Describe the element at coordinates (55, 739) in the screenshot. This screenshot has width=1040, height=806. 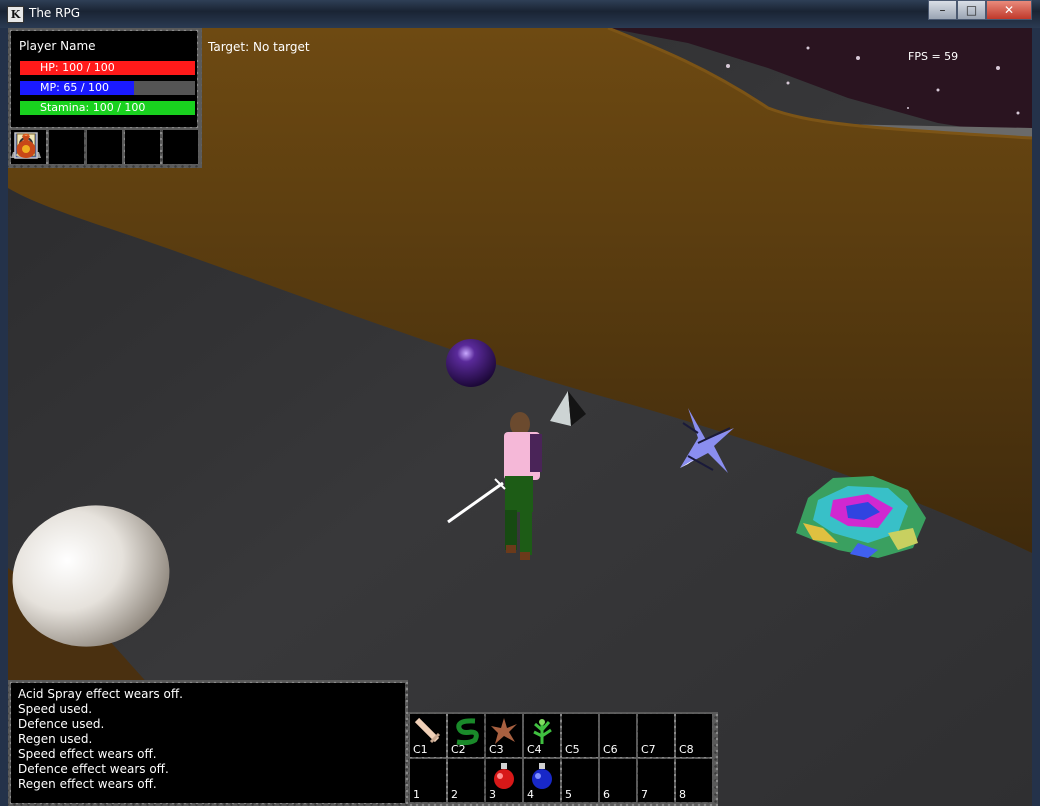
I see `chat-line: Regen used.` at that location.